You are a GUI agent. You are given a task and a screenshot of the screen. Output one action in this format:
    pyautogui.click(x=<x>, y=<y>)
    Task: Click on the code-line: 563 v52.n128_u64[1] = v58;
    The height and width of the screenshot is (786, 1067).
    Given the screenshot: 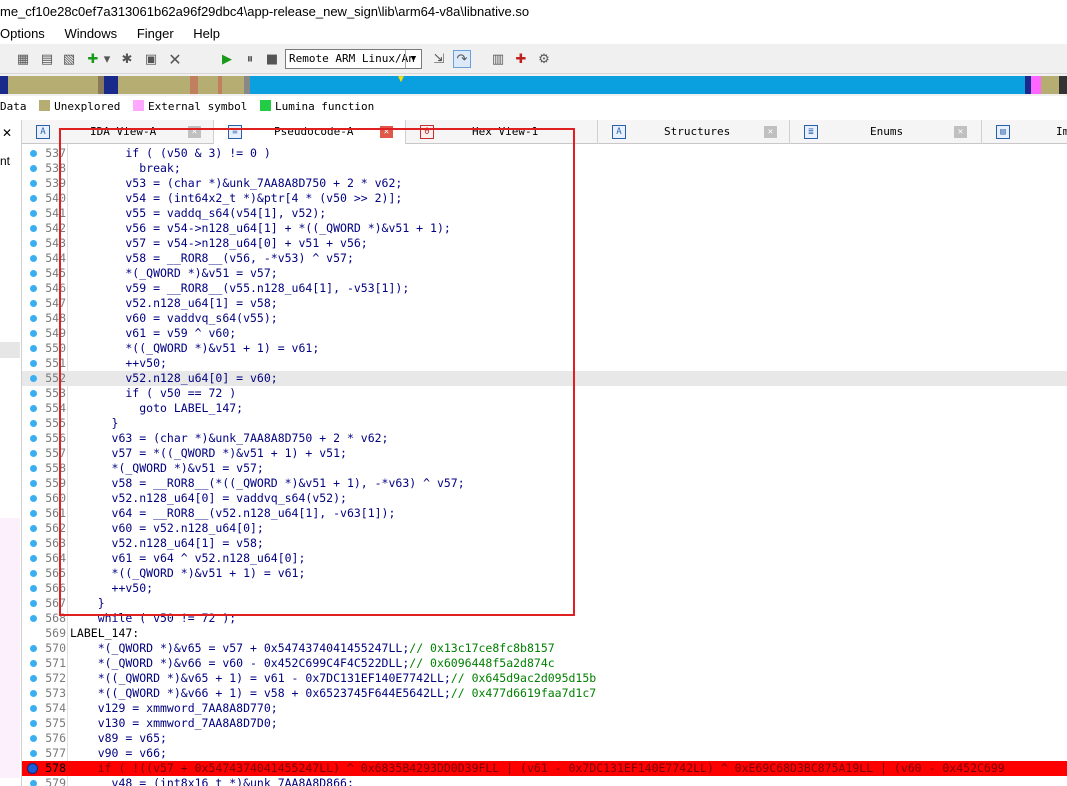 What is the action you would take?
    pyautogui.click(x=544, y=543)
    